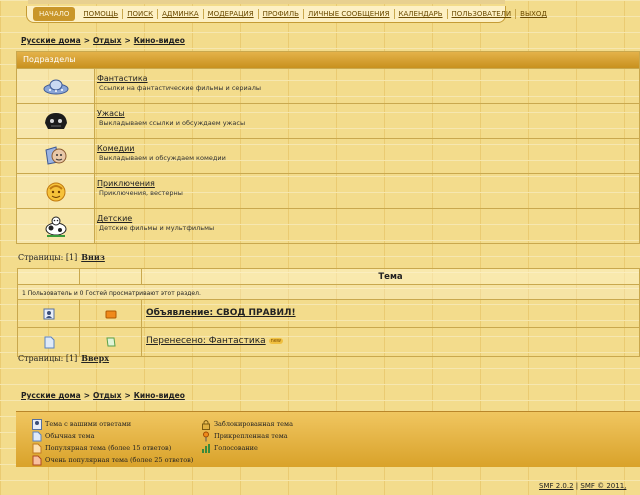 This screenshot has width=640, height=495. What do you see at coordinates (37, 448) in the screenshot?
I see `hot-topic-icon` at bounding box center [37, 448].